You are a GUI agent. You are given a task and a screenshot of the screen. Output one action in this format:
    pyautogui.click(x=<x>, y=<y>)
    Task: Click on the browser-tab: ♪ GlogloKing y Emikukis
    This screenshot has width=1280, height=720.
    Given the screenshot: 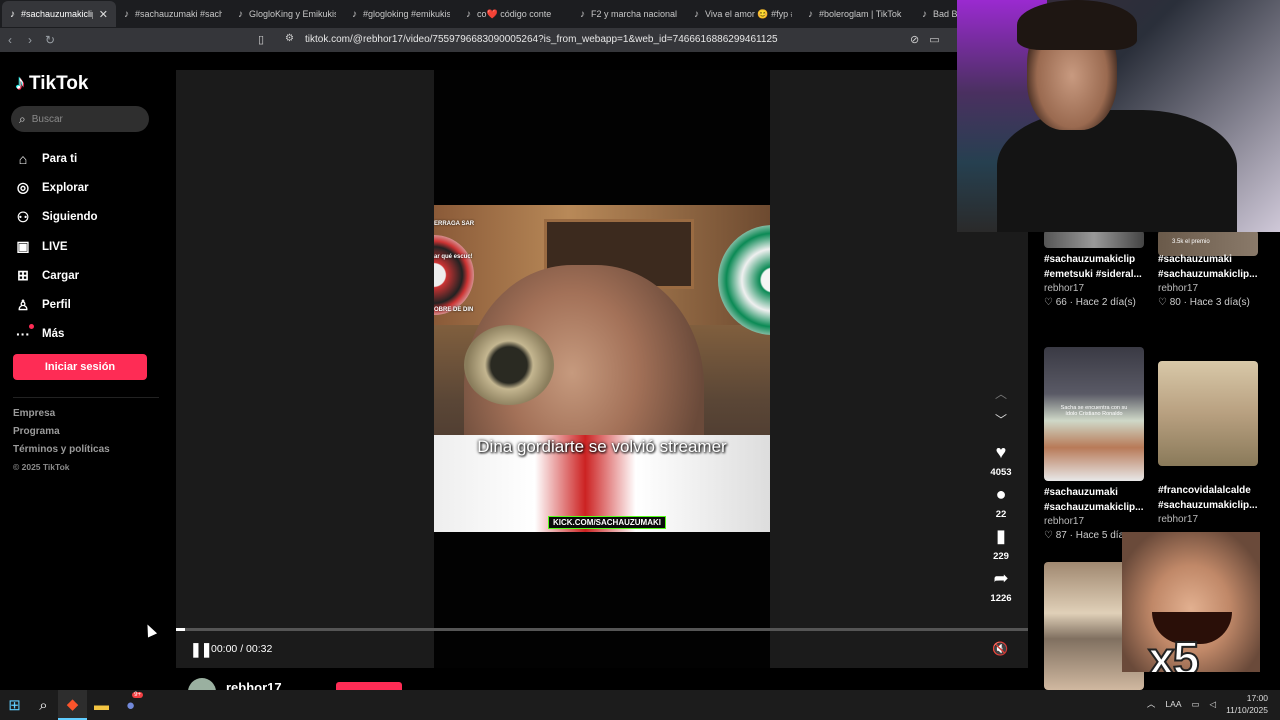 What is the action you would take?
    pyautogui.click(x=287, y=14)
    